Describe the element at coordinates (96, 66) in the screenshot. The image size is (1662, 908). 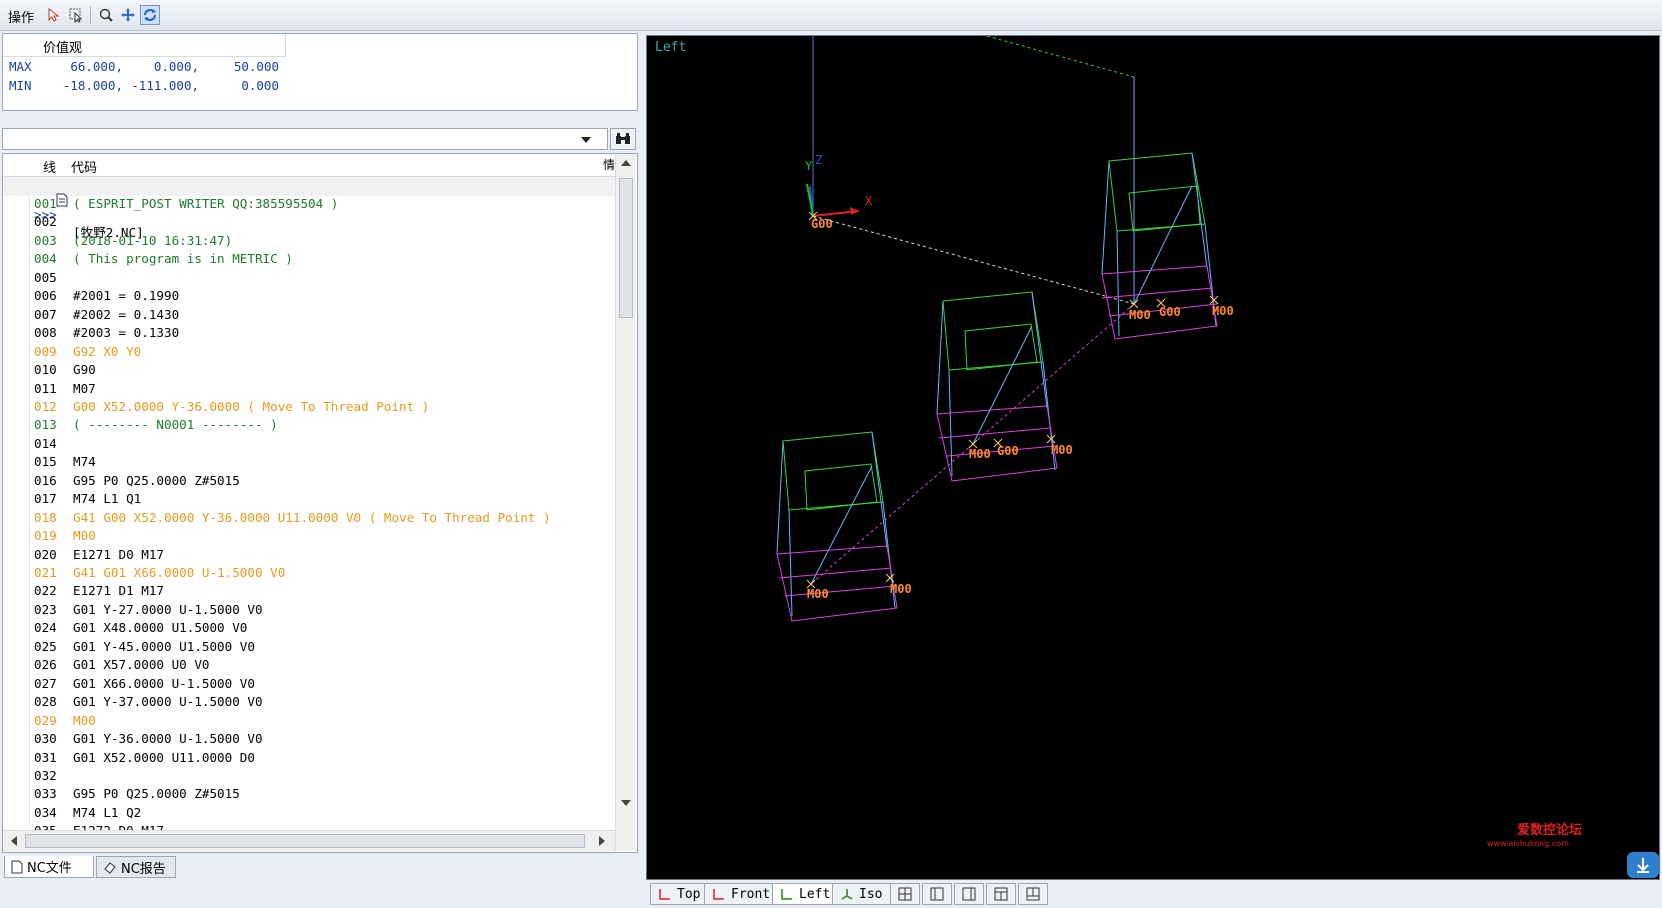
I see `values-x: 66.000,` at that location.